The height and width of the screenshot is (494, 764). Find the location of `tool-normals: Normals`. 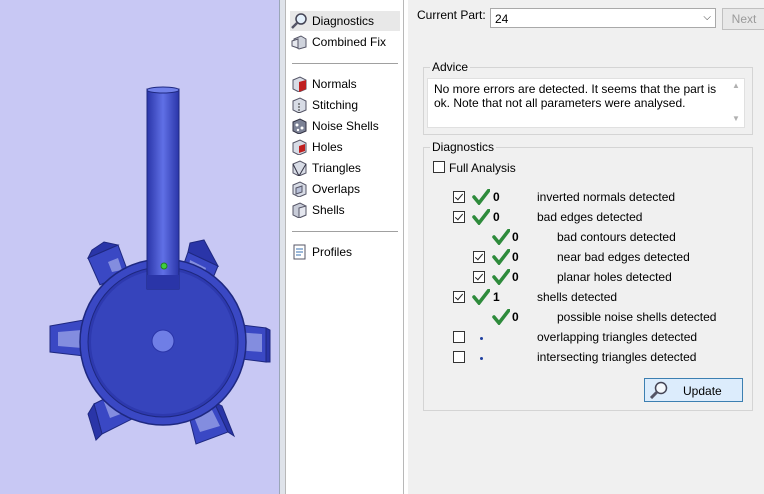

tool-normals: Normals is located at coordinates (345, 84).